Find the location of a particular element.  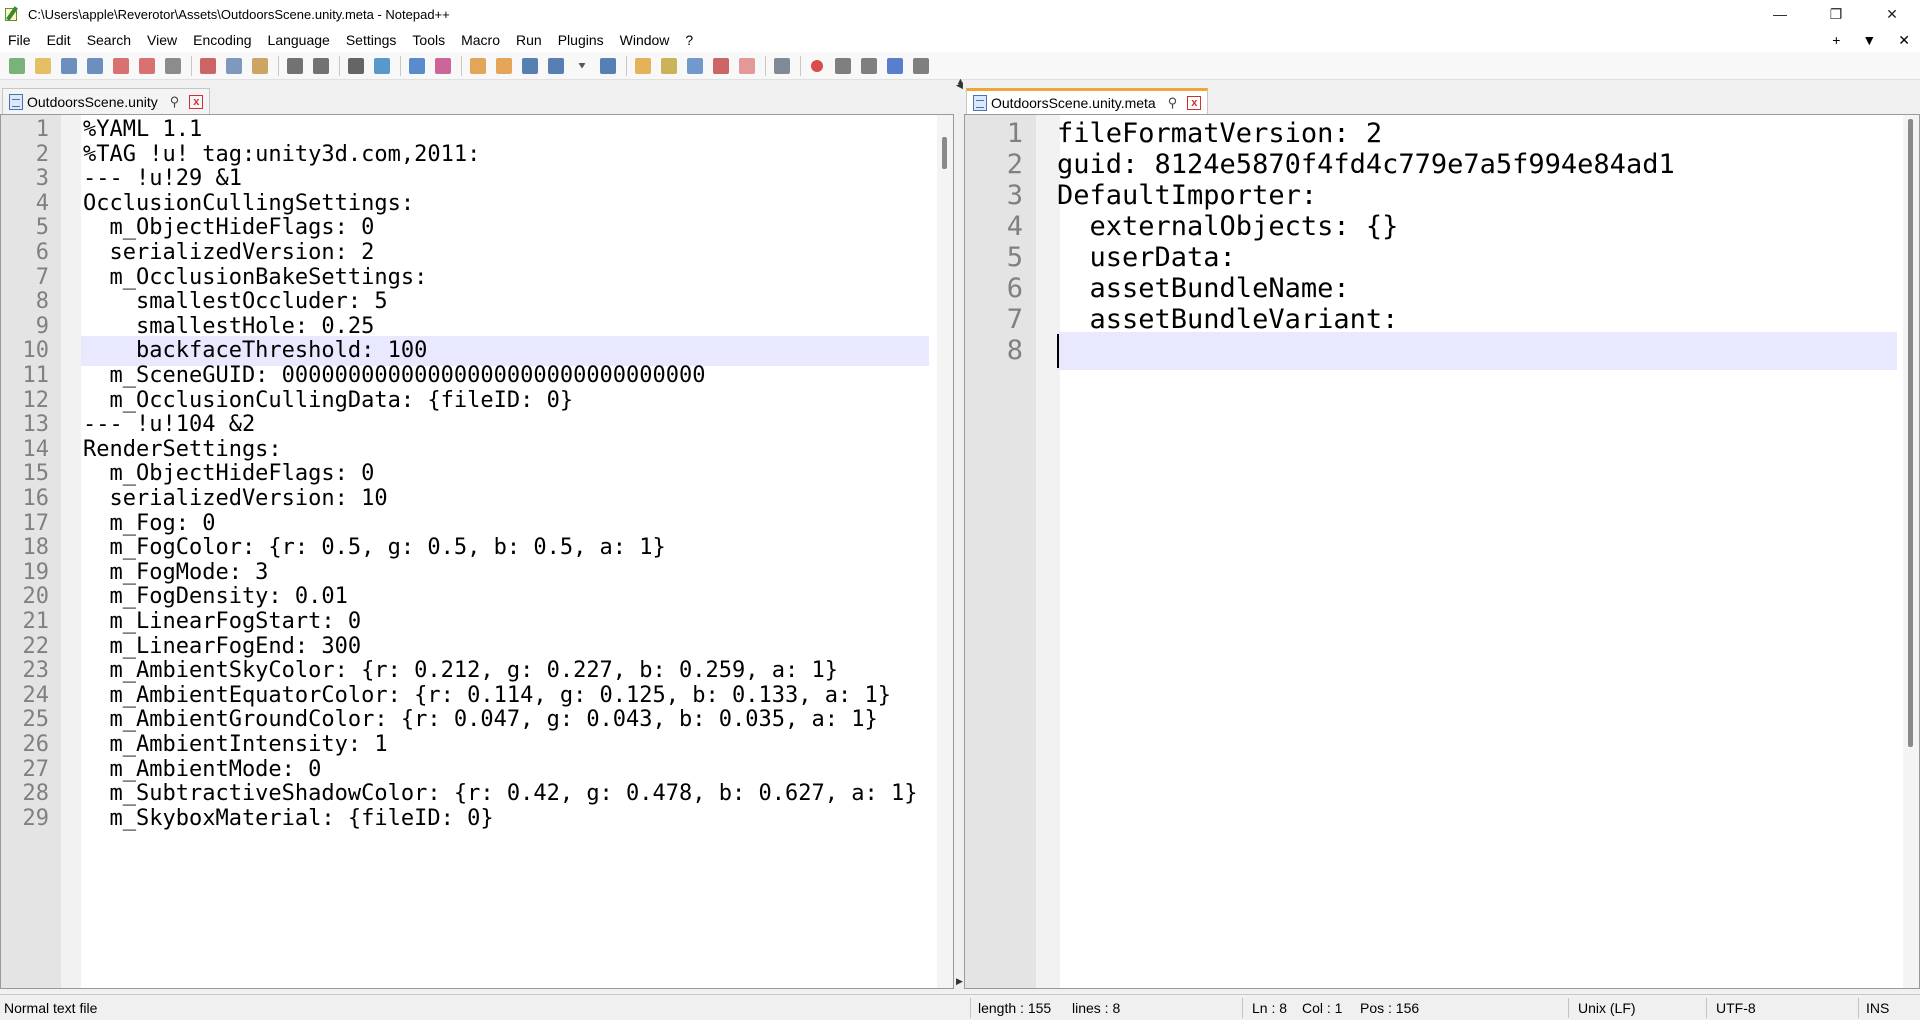

code-line: 8 is located at coordinates (1442, 351).